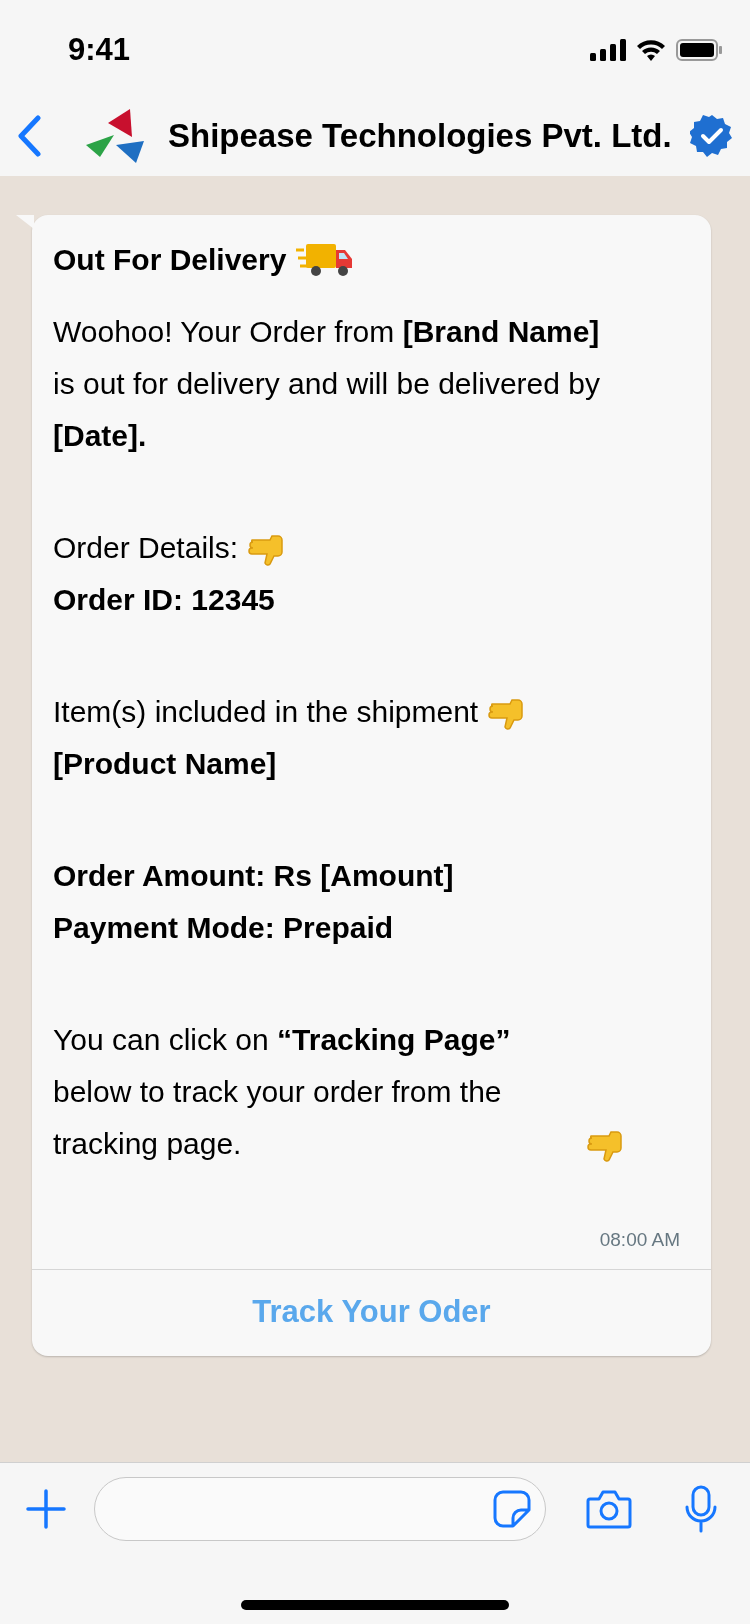 This screenshot has height=1624, width=750. Describe the element at coordinates (420, 136) in the screenshot. I see `chat-title: Shipease Technologies Pvt. Ltd.` at that location.